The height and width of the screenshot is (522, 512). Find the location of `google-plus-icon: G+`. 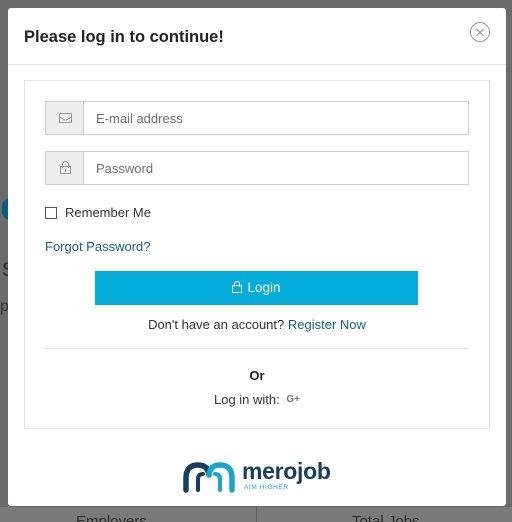

google-plus-icon: G+ is located at coordinates (293, 399).